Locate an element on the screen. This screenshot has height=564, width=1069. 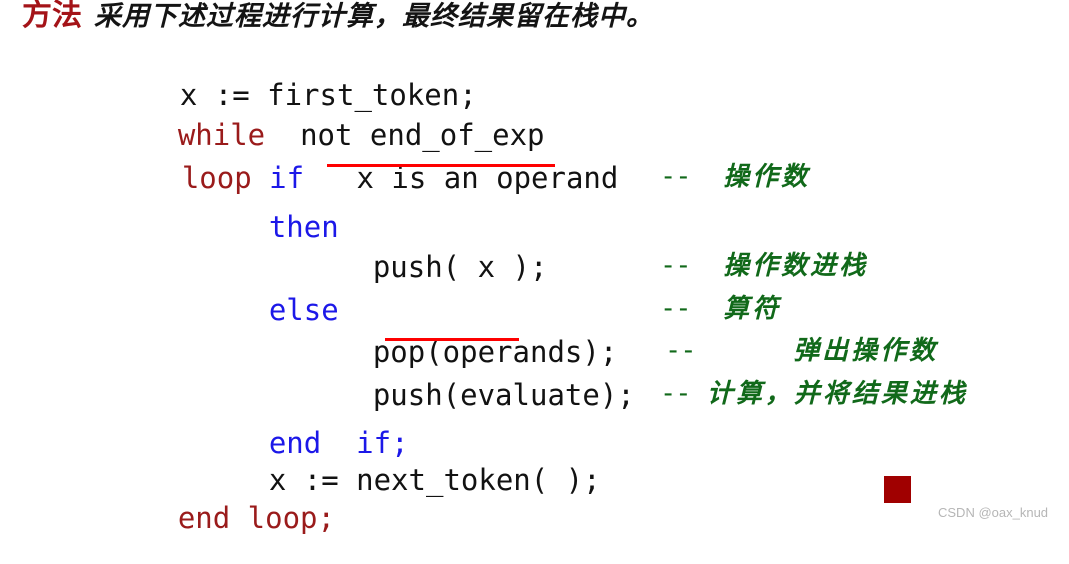
code-line-loop-if: loop if x is an operand is located at coordinates (365, 178).